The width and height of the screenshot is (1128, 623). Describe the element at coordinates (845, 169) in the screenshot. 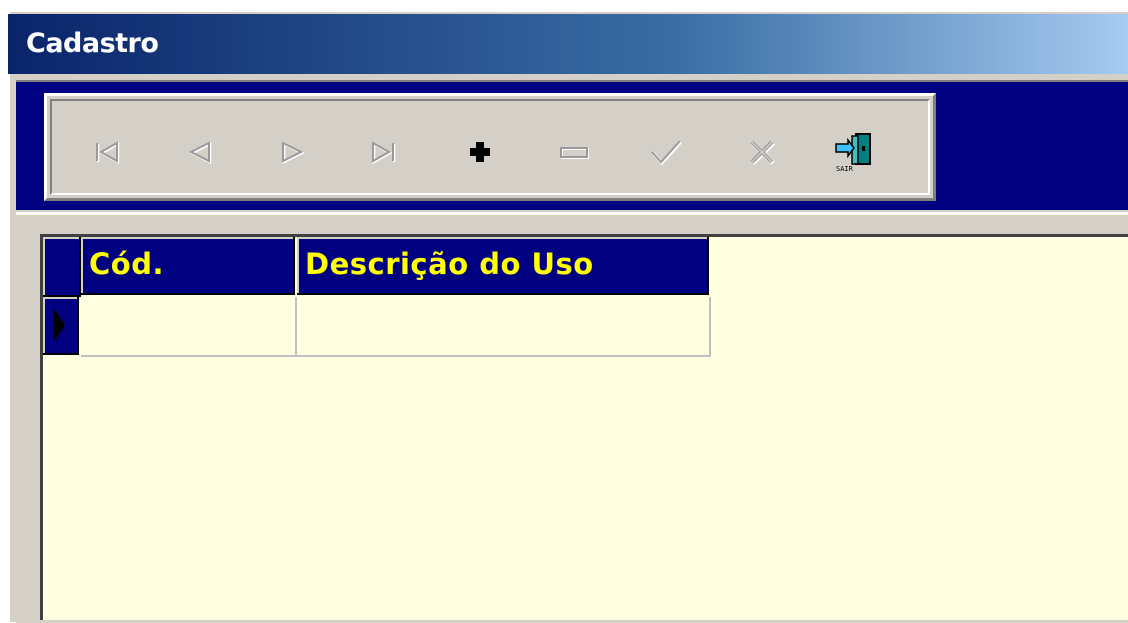

I see `svg-text: SAIR` at that location.